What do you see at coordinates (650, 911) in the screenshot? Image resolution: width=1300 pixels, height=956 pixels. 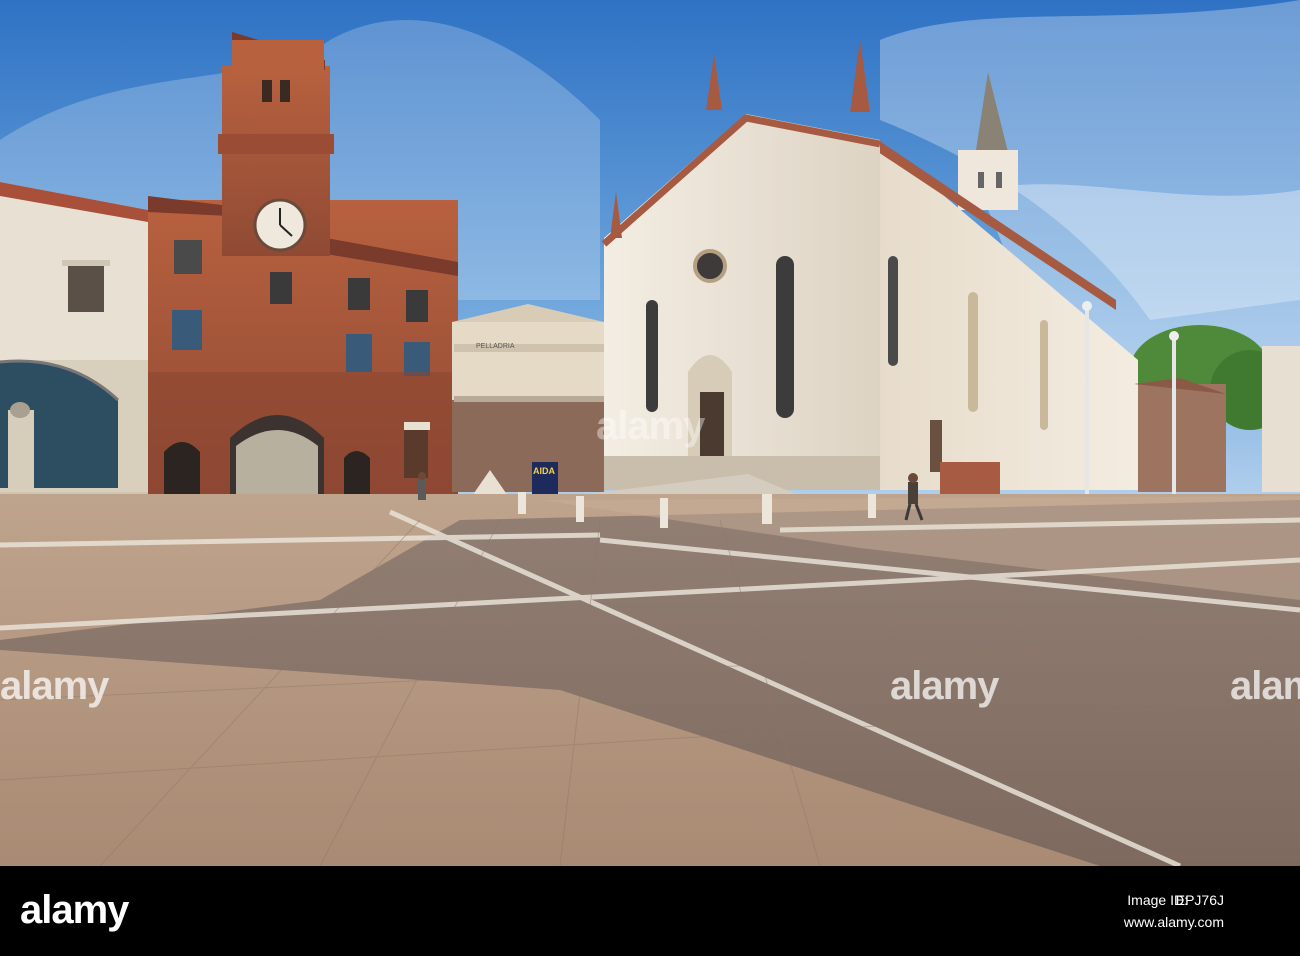 I see `stock-footer: alamy Image ID: EPJ76J www.alamy.com` at bounding box center [650, 911].